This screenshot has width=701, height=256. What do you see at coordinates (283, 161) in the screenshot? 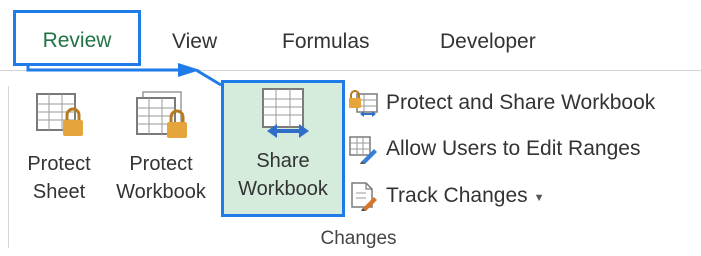
I see `share-workbook-label-1: Share` at bounding box center [283, 161].